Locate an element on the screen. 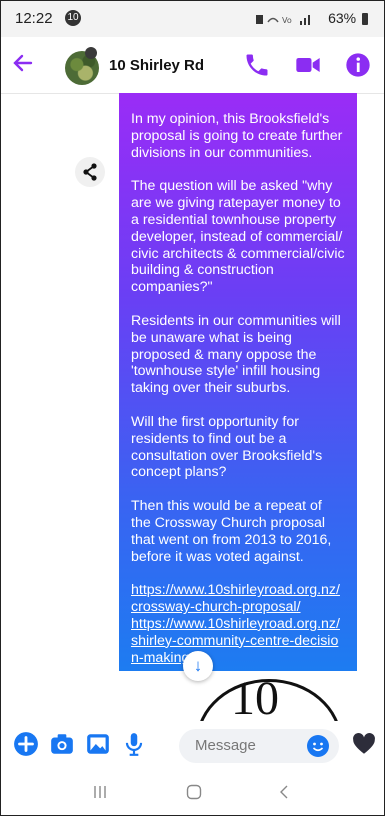 Image resolution: width=385 pixels, height=816 pixels. avatar is located at coordinates (82, 66).